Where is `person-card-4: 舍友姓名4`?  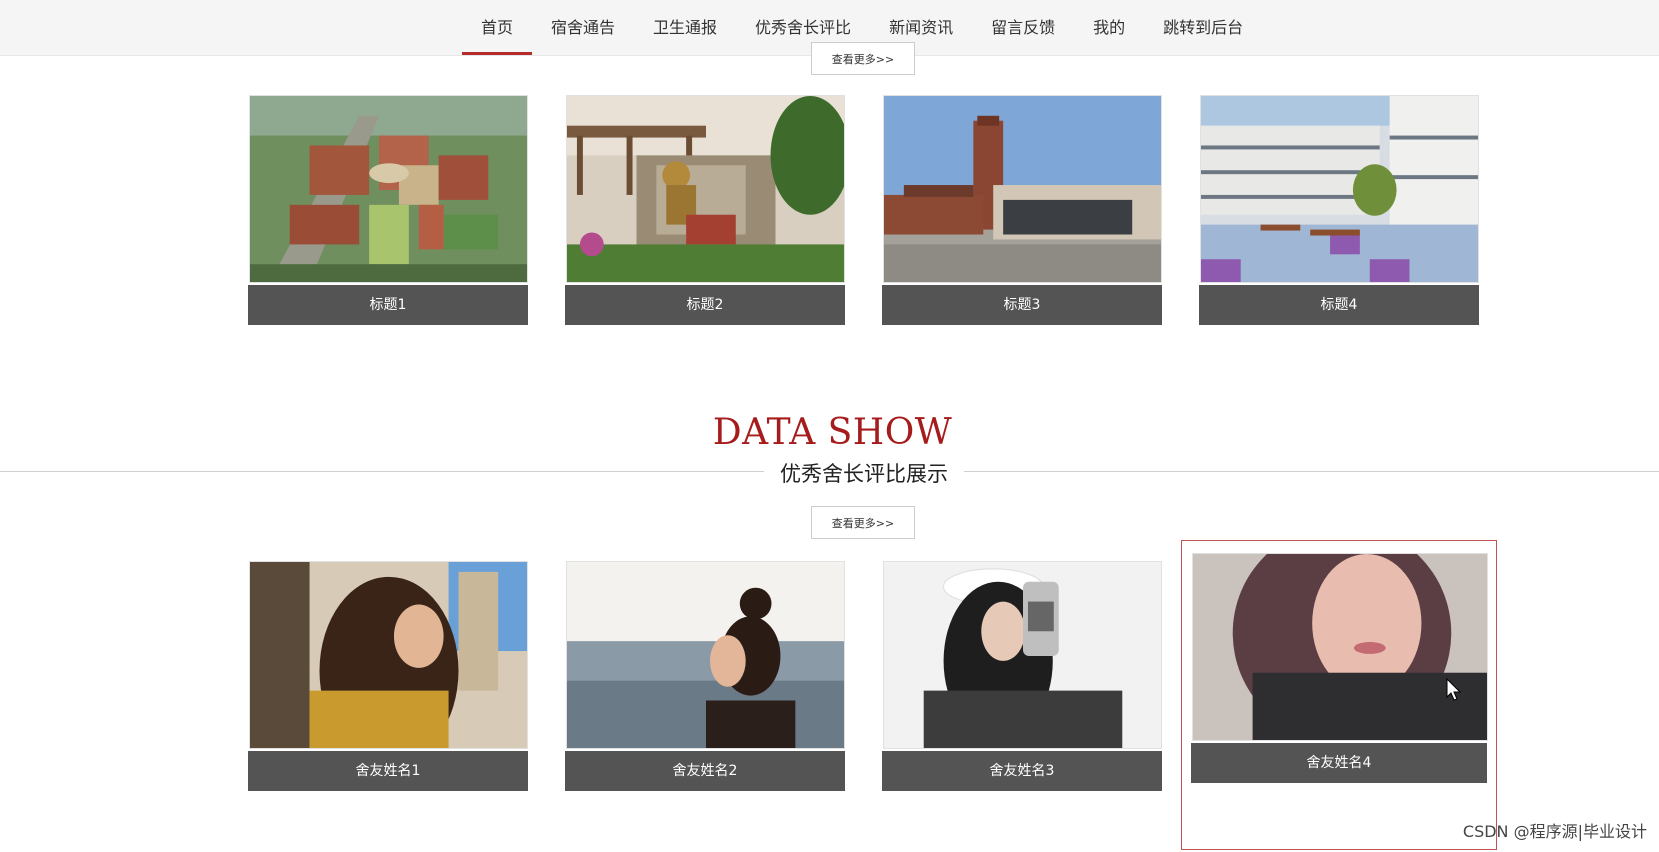
person-card-4: 舍友姓名4 is located at coordinates (1339, 668).